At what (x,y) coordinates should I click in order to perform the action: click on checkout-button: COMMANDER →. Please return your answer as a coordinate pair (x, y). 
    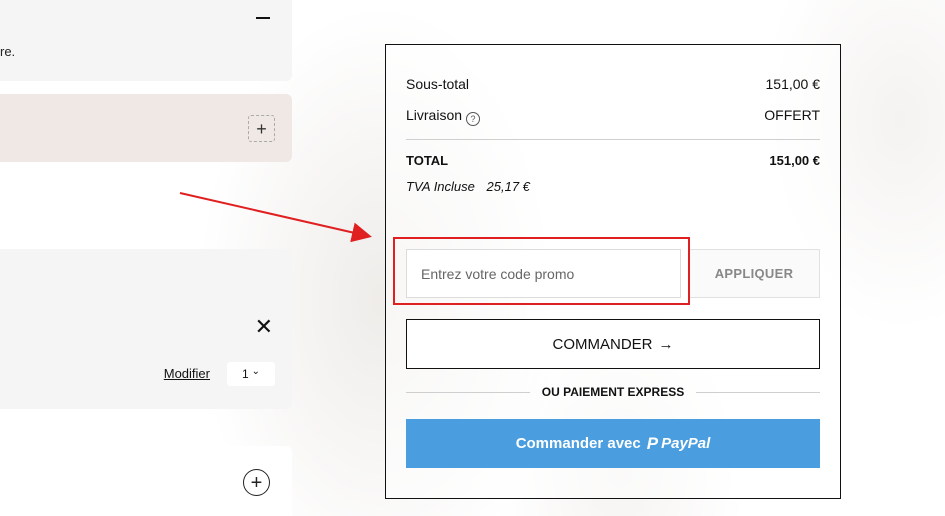
    Looking at the image, I should click on (613, 344).